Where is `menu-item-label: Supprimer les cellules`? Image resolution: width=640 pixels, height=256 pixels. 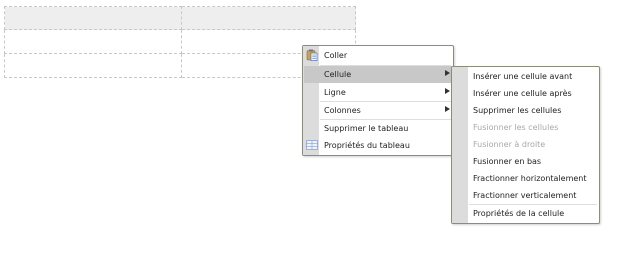
menu-item-label: Supprimer les cellules is located at coordinates (517, 110).